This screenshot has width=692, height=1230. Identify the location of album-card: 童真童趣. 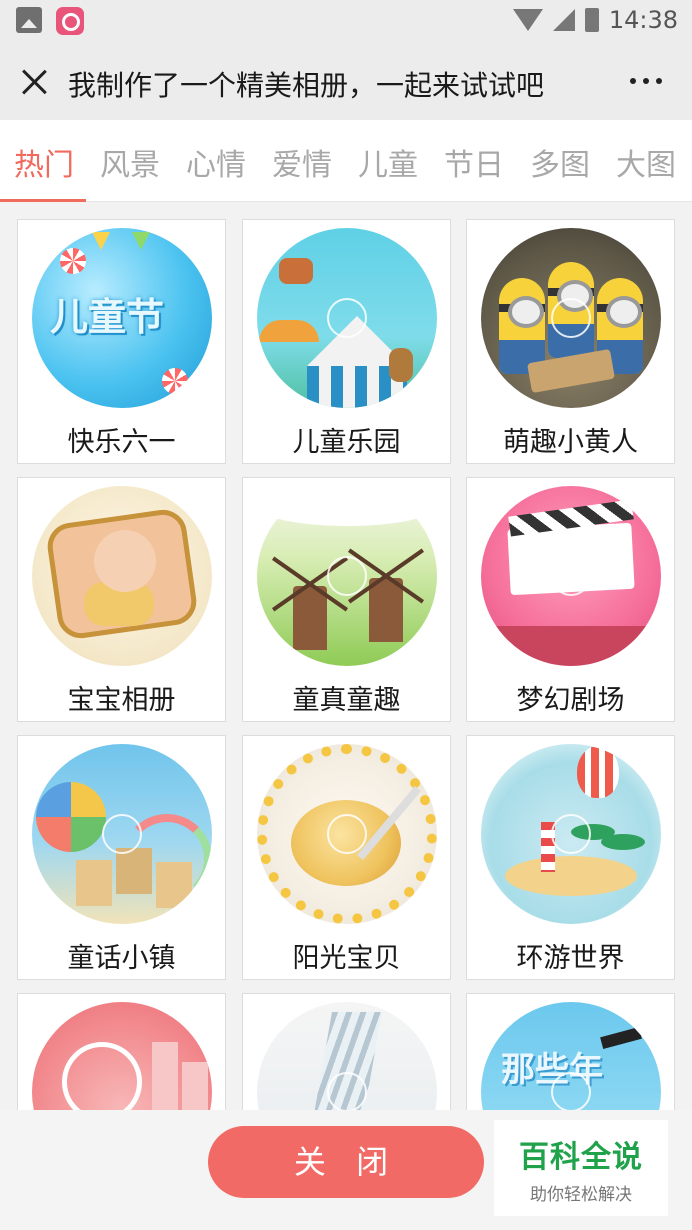
(346, 599).